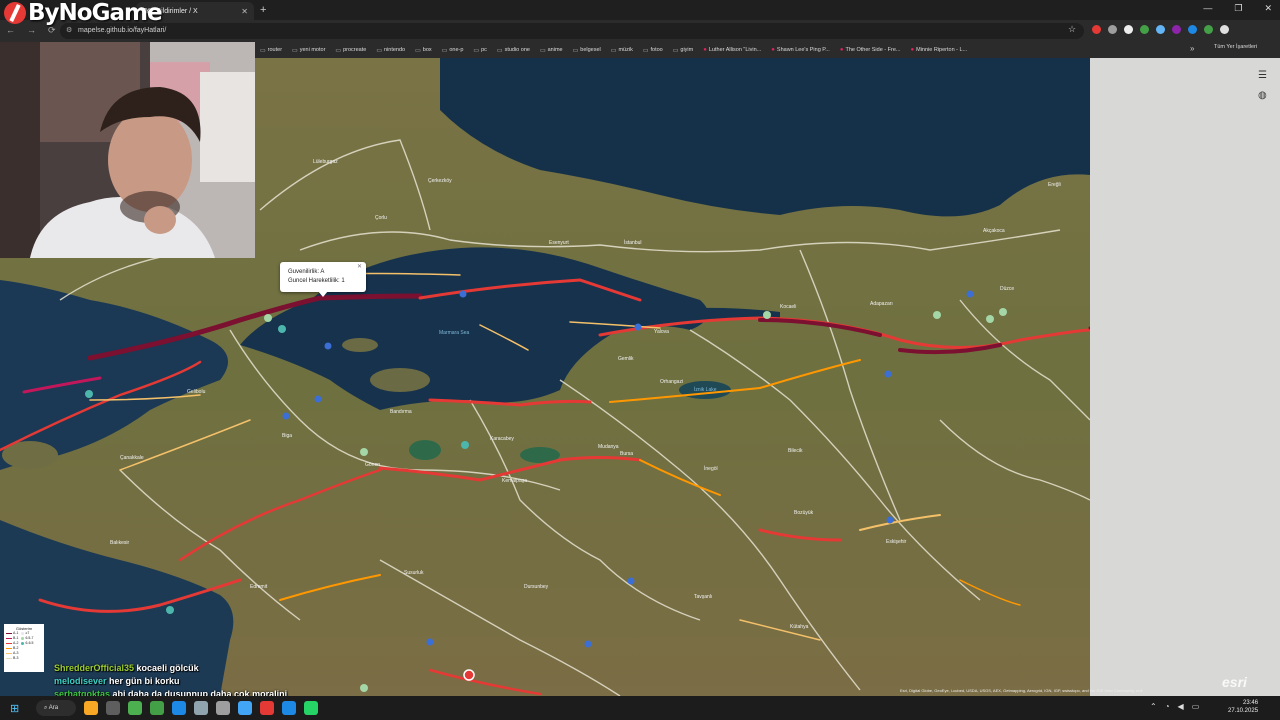 The height and width of the screenshot is (720, 1280). Describe the element at coordinates (27, 643) in the screenshot. I see `legend-point-item: 6-6.5` at that location.